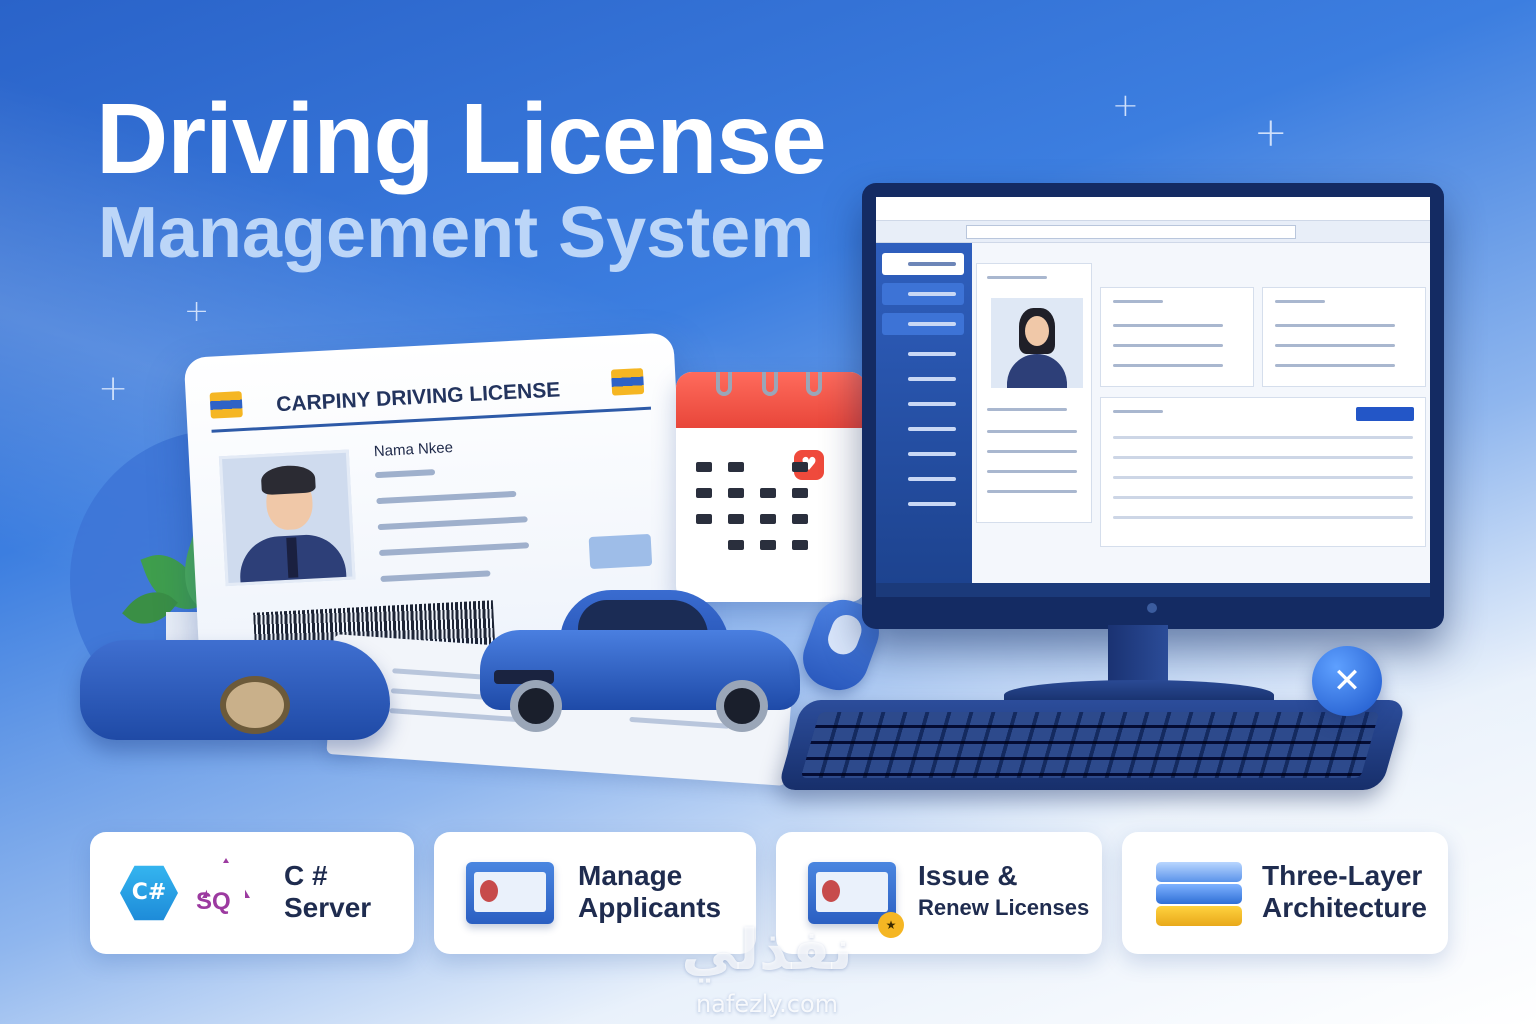 The height and width of the screenshot is (1024, 1536). Describe the element at coordinates (235, 690) in the screenshot. I see `toy-car-illustration` at that location.